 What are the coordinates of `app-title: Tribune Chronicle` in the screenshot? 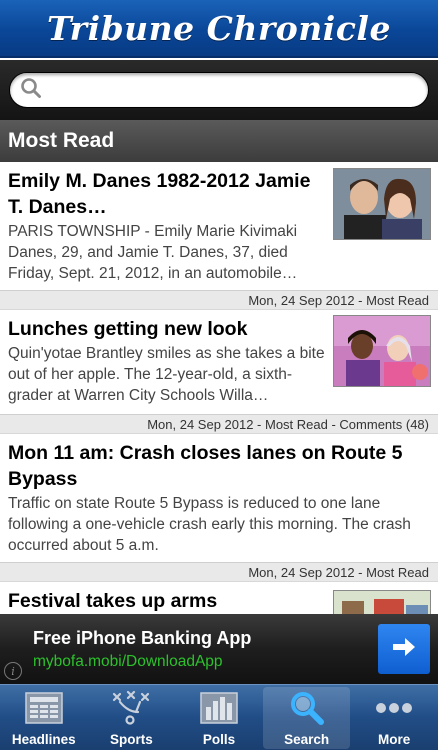 It's located at (219, 28).